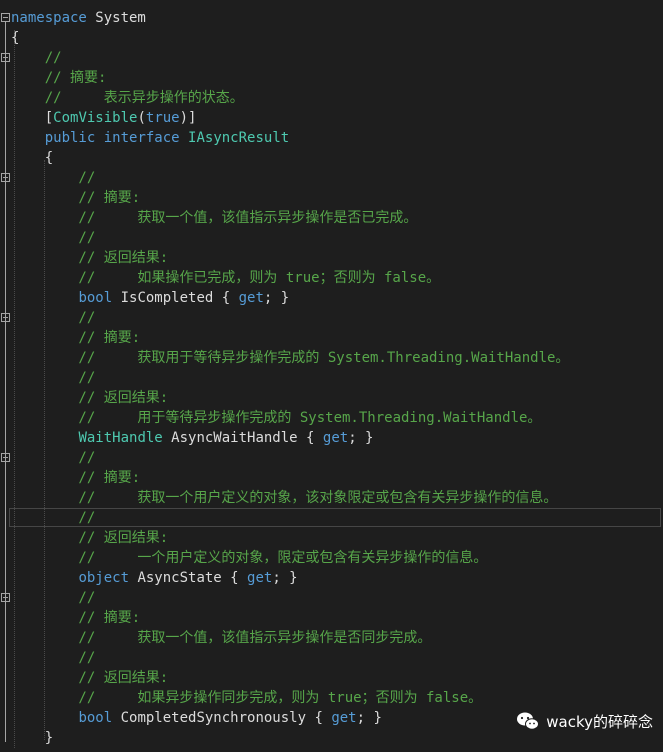 This screenshot has width=663, height=752. Describe the element at coordinates (95, 718) in the screenshot. I see `code-token: bool` at that location.